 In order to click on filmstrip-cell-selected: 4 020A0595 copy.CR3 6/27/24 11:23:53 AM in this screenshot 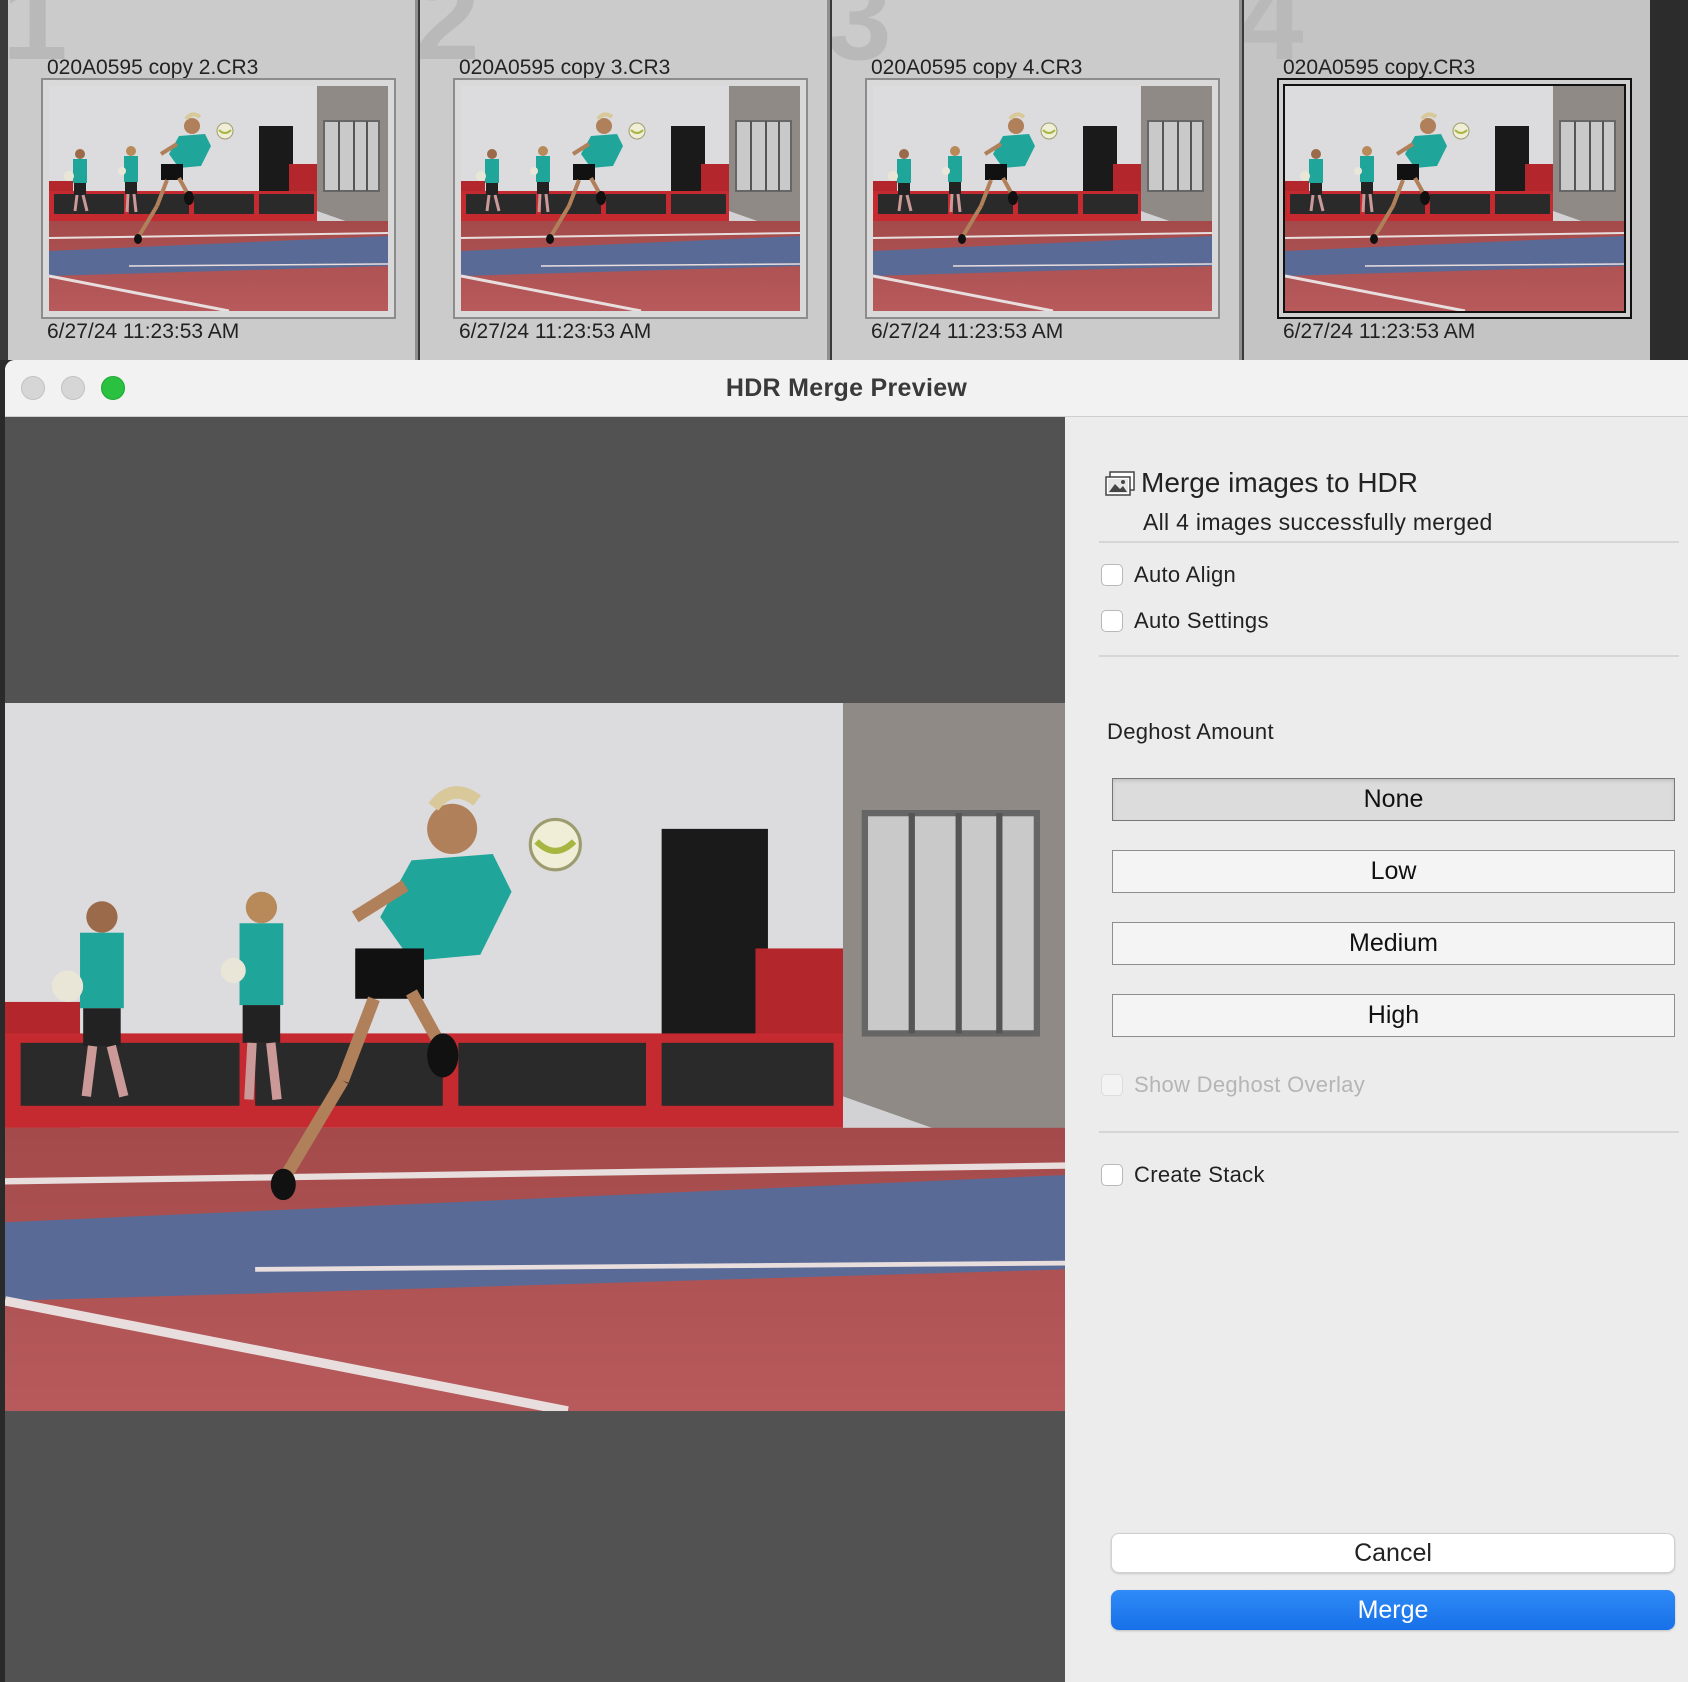, I will do `click(1449, 180)`.